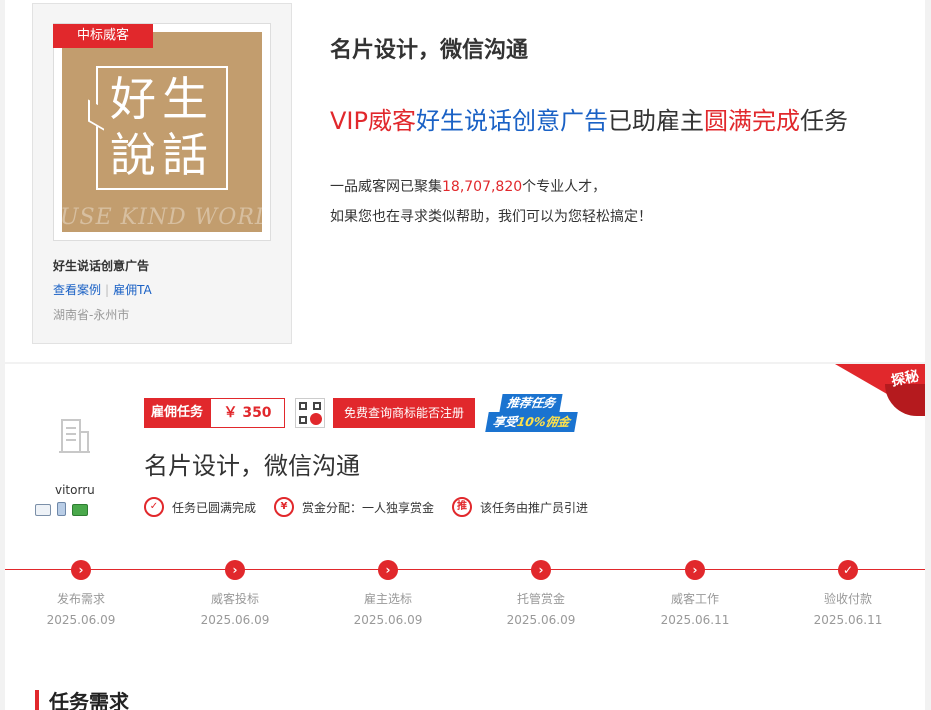 The image size is (931, 710). What do you see at coordinates (655, 121) in the screenshot?
I see `promo-middle: 已助雇主` at bounding box center [655, 121].